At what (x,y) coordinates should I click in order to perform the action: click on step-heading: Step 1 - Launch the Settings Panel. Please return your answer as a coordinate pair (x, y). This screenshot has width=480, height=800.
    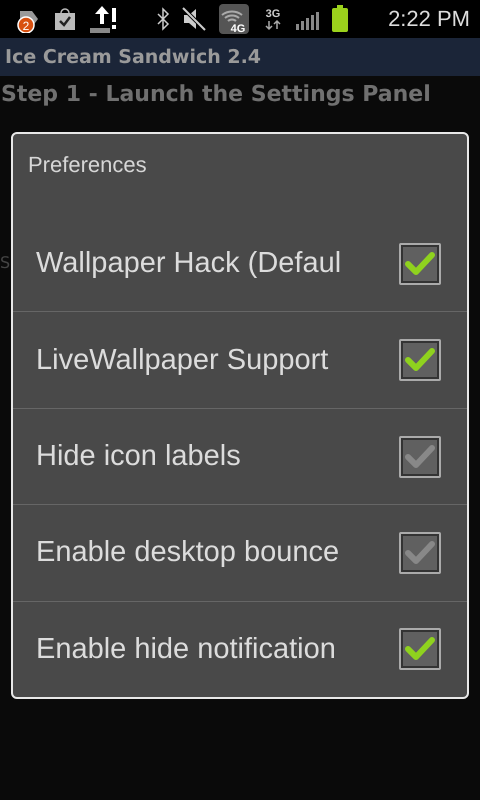
    Looking at the image, I should click on (216, 95).